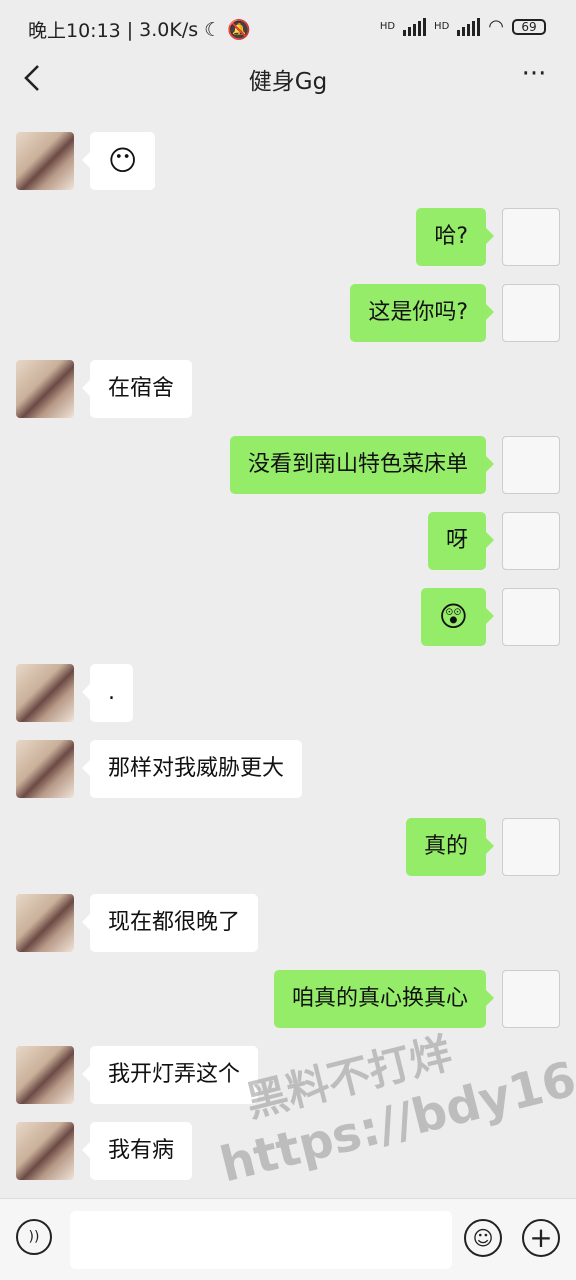  What do you see at coordinates (534, 74) in the screenshot?
I see `more-dots-icon: ···` at bounding box center [534, 74].